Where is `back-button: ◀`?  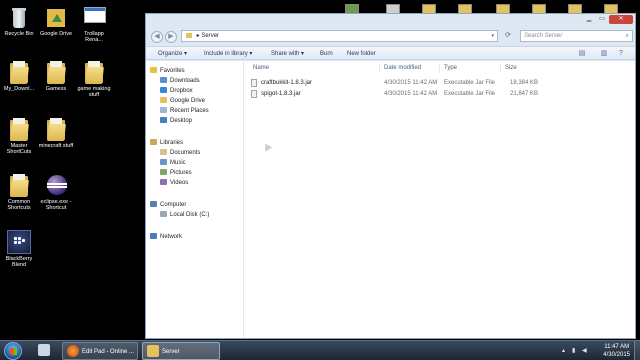 back-button: ◀ is located at coordinates (157, 37).